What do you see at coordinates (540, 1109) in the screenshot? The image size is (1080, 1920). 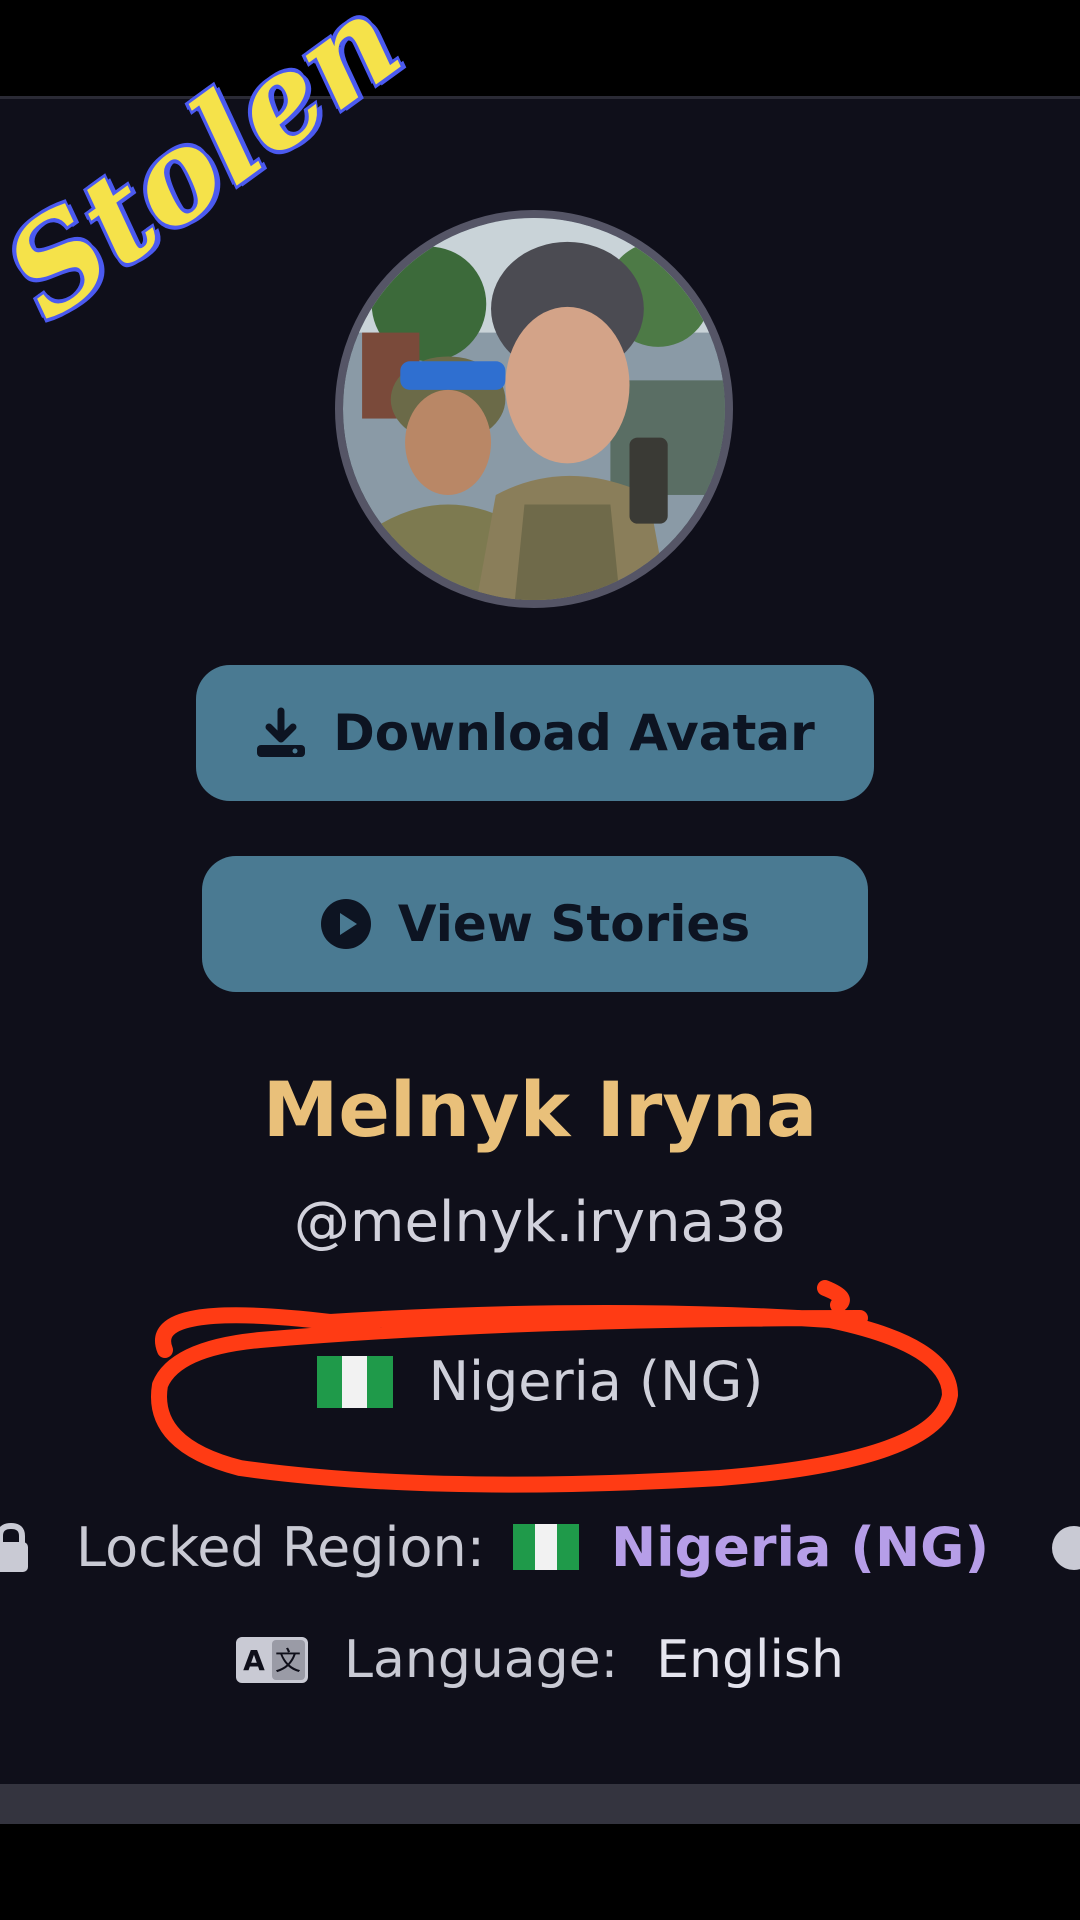 I see `display-name: Melnyk Iryna` at bounding box center [540, 1109].